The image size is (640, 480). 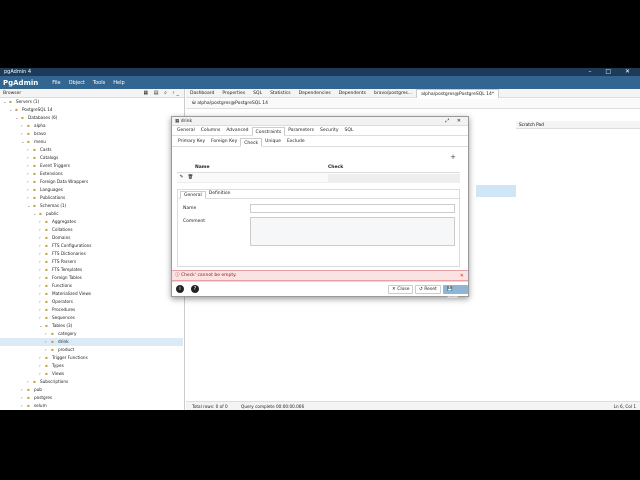 I want to click on connection-select: alpha/postgres@PostgreSQL 14, so click(x=232, y=103).